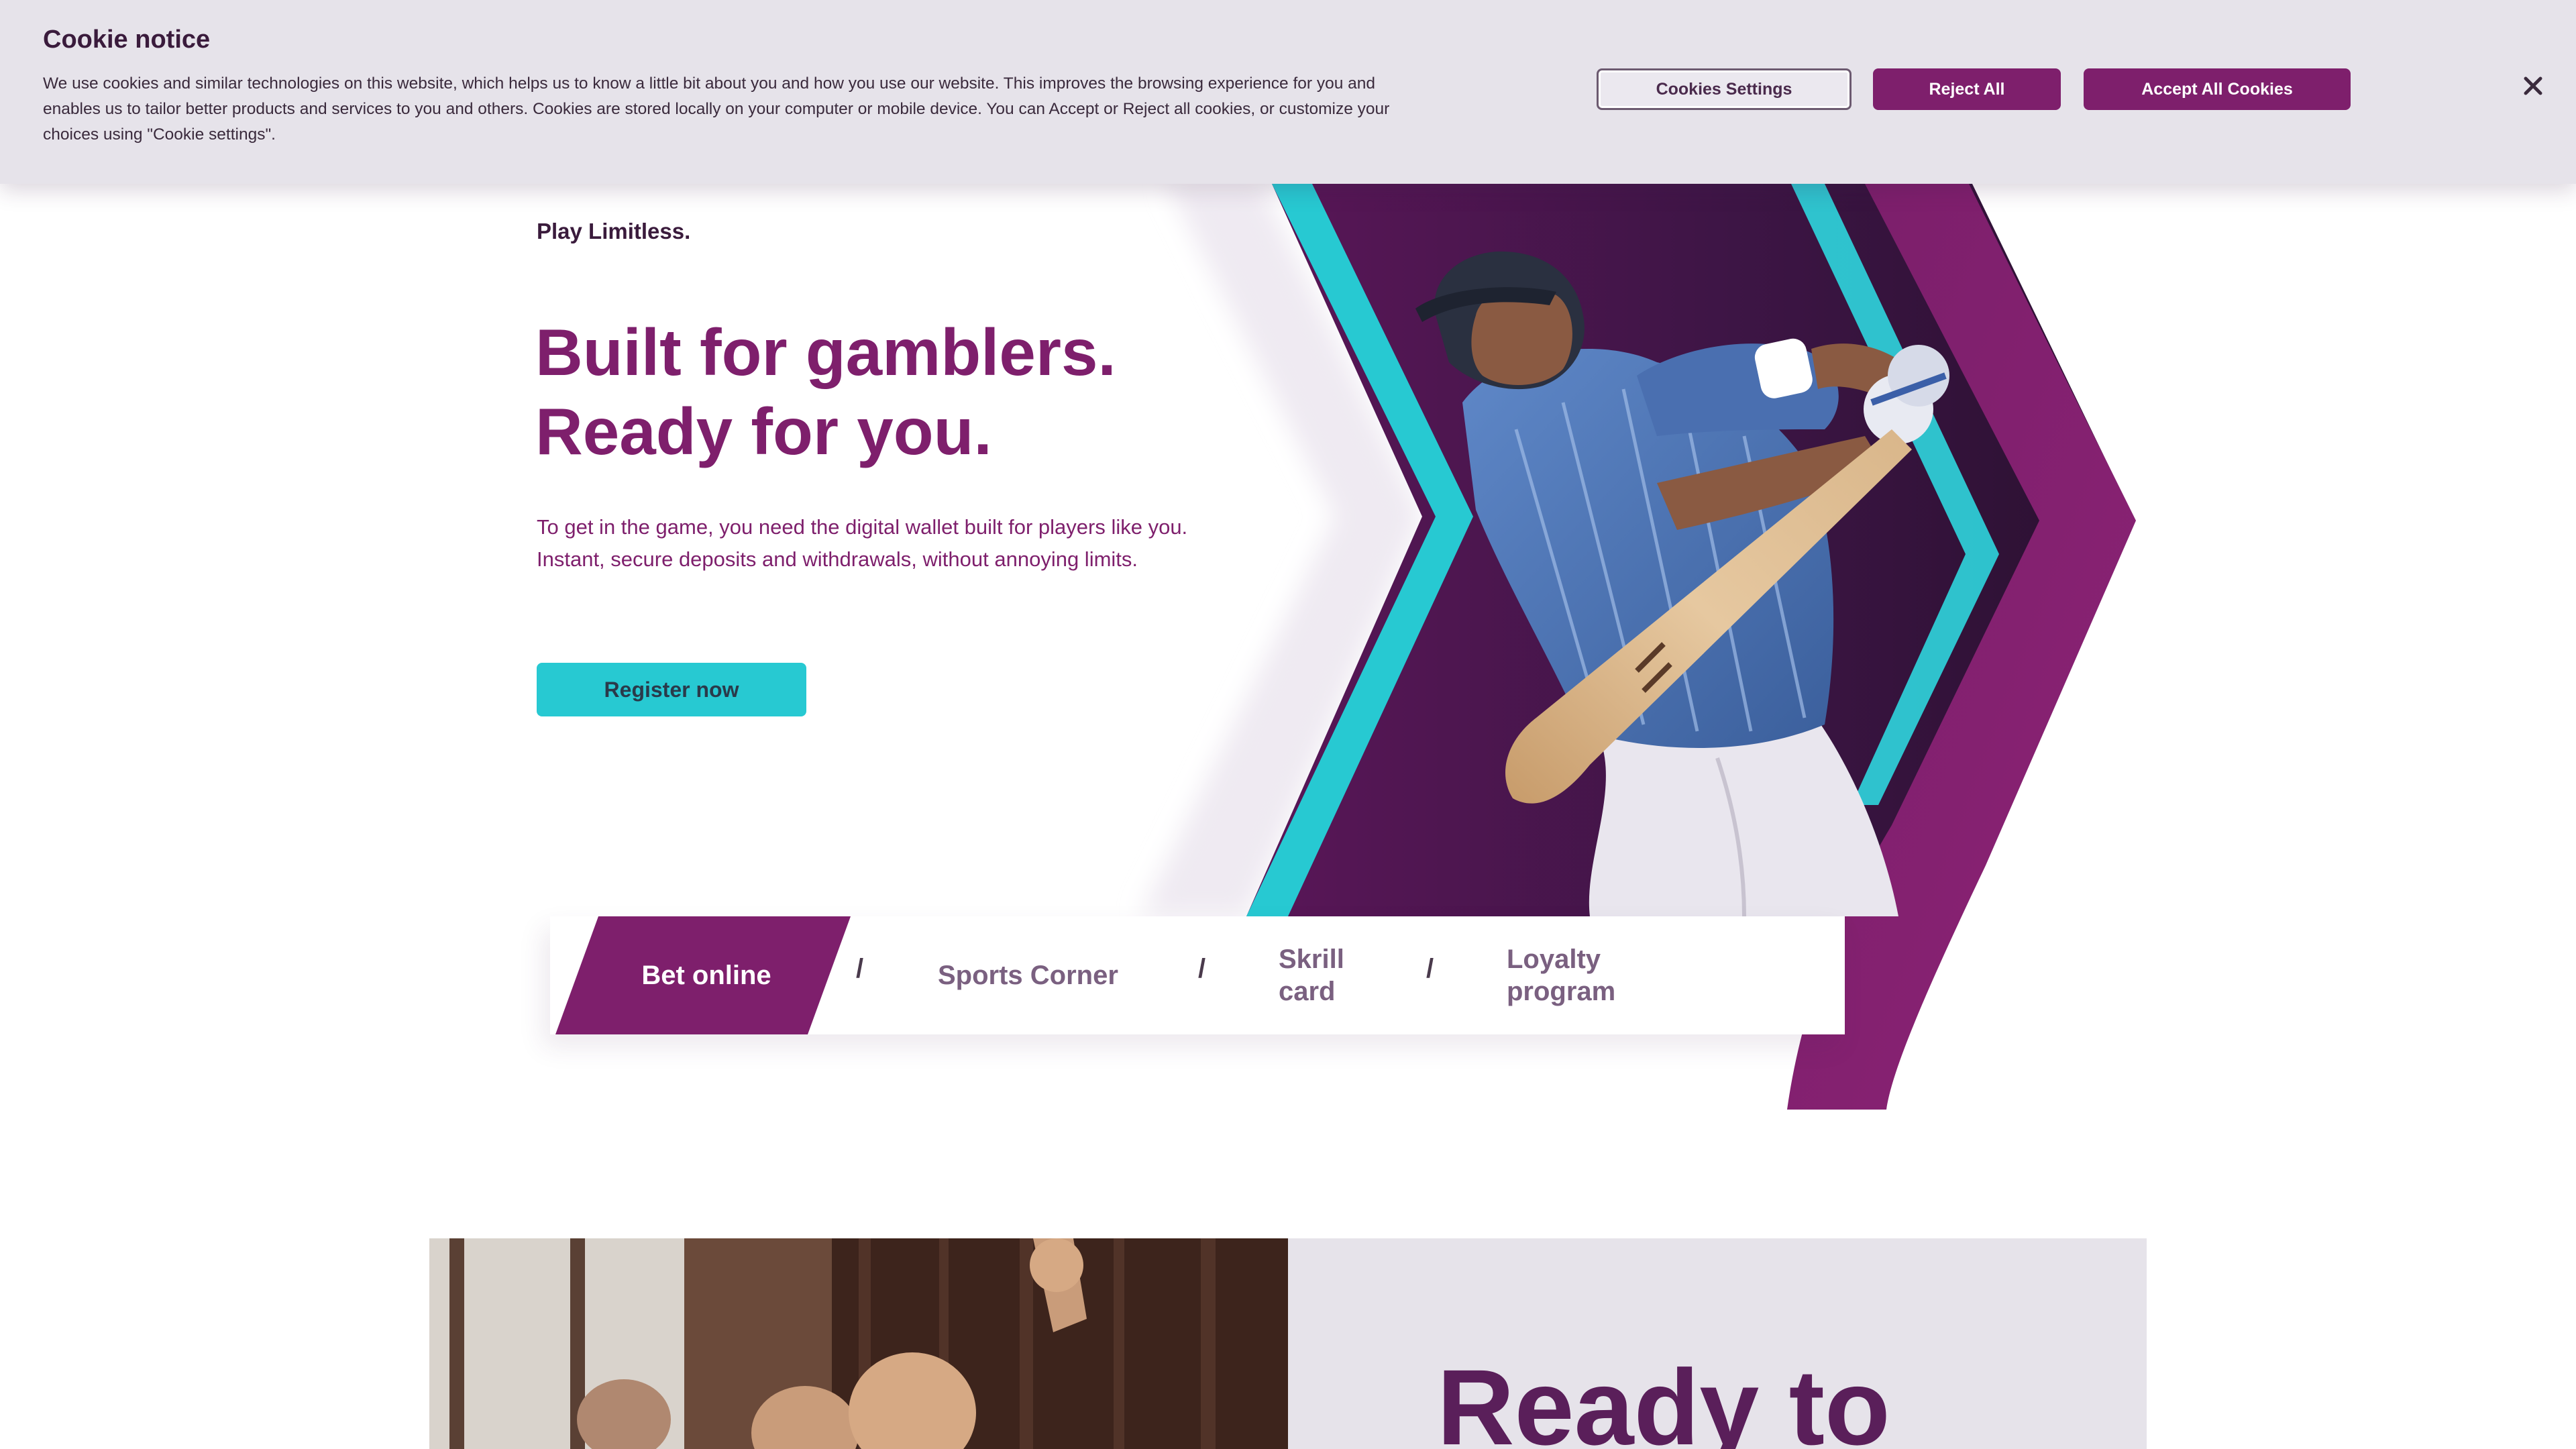 This screenshot has height=1449, width=2576. What do you see at coordinates (825, 352) in the screenshot?
I see `hero-title-line-1: Built for gamblers.` at bounding box center [825, 352].